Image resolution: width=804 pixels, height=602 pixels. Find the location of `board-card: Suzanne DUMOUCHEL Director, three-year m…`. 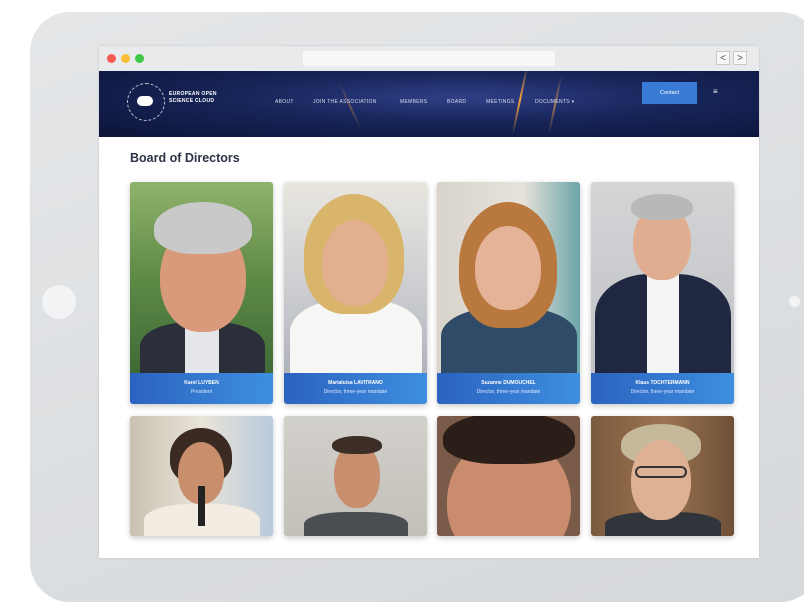

board-card: Suzanne DUMOUCHEL Director, three-year m… is located at coordinates (508, 293).